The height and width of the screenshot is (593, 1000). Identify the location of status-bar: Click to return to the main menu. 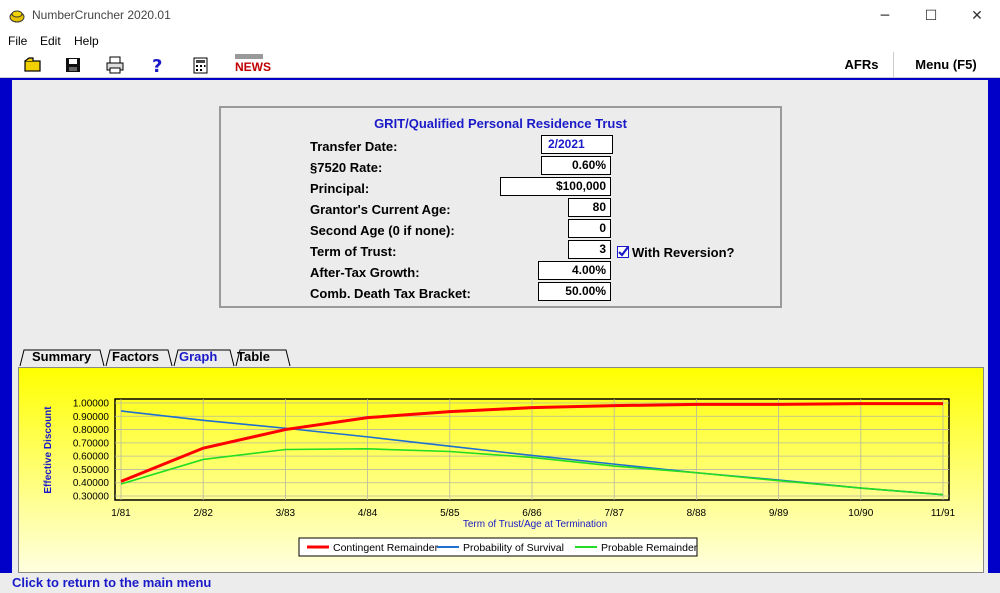
(500, 583).